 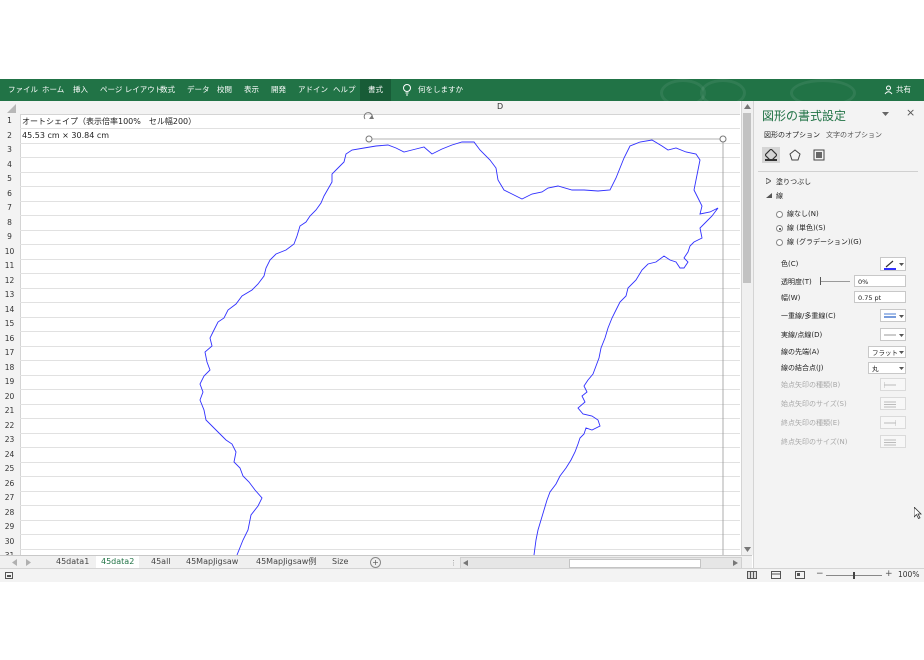 I want to click on tab-split-handle: ⋮, so click(x=453, y=563).